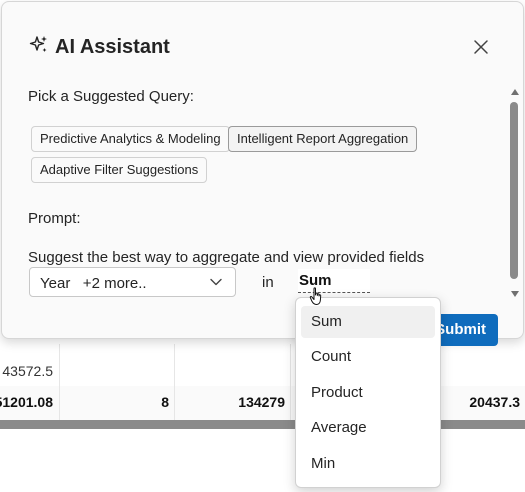 The width and height of the screenshot is (525, 492). I want to click on suggested-query-label: Pick a Suggested Query:, so click(111, 96).